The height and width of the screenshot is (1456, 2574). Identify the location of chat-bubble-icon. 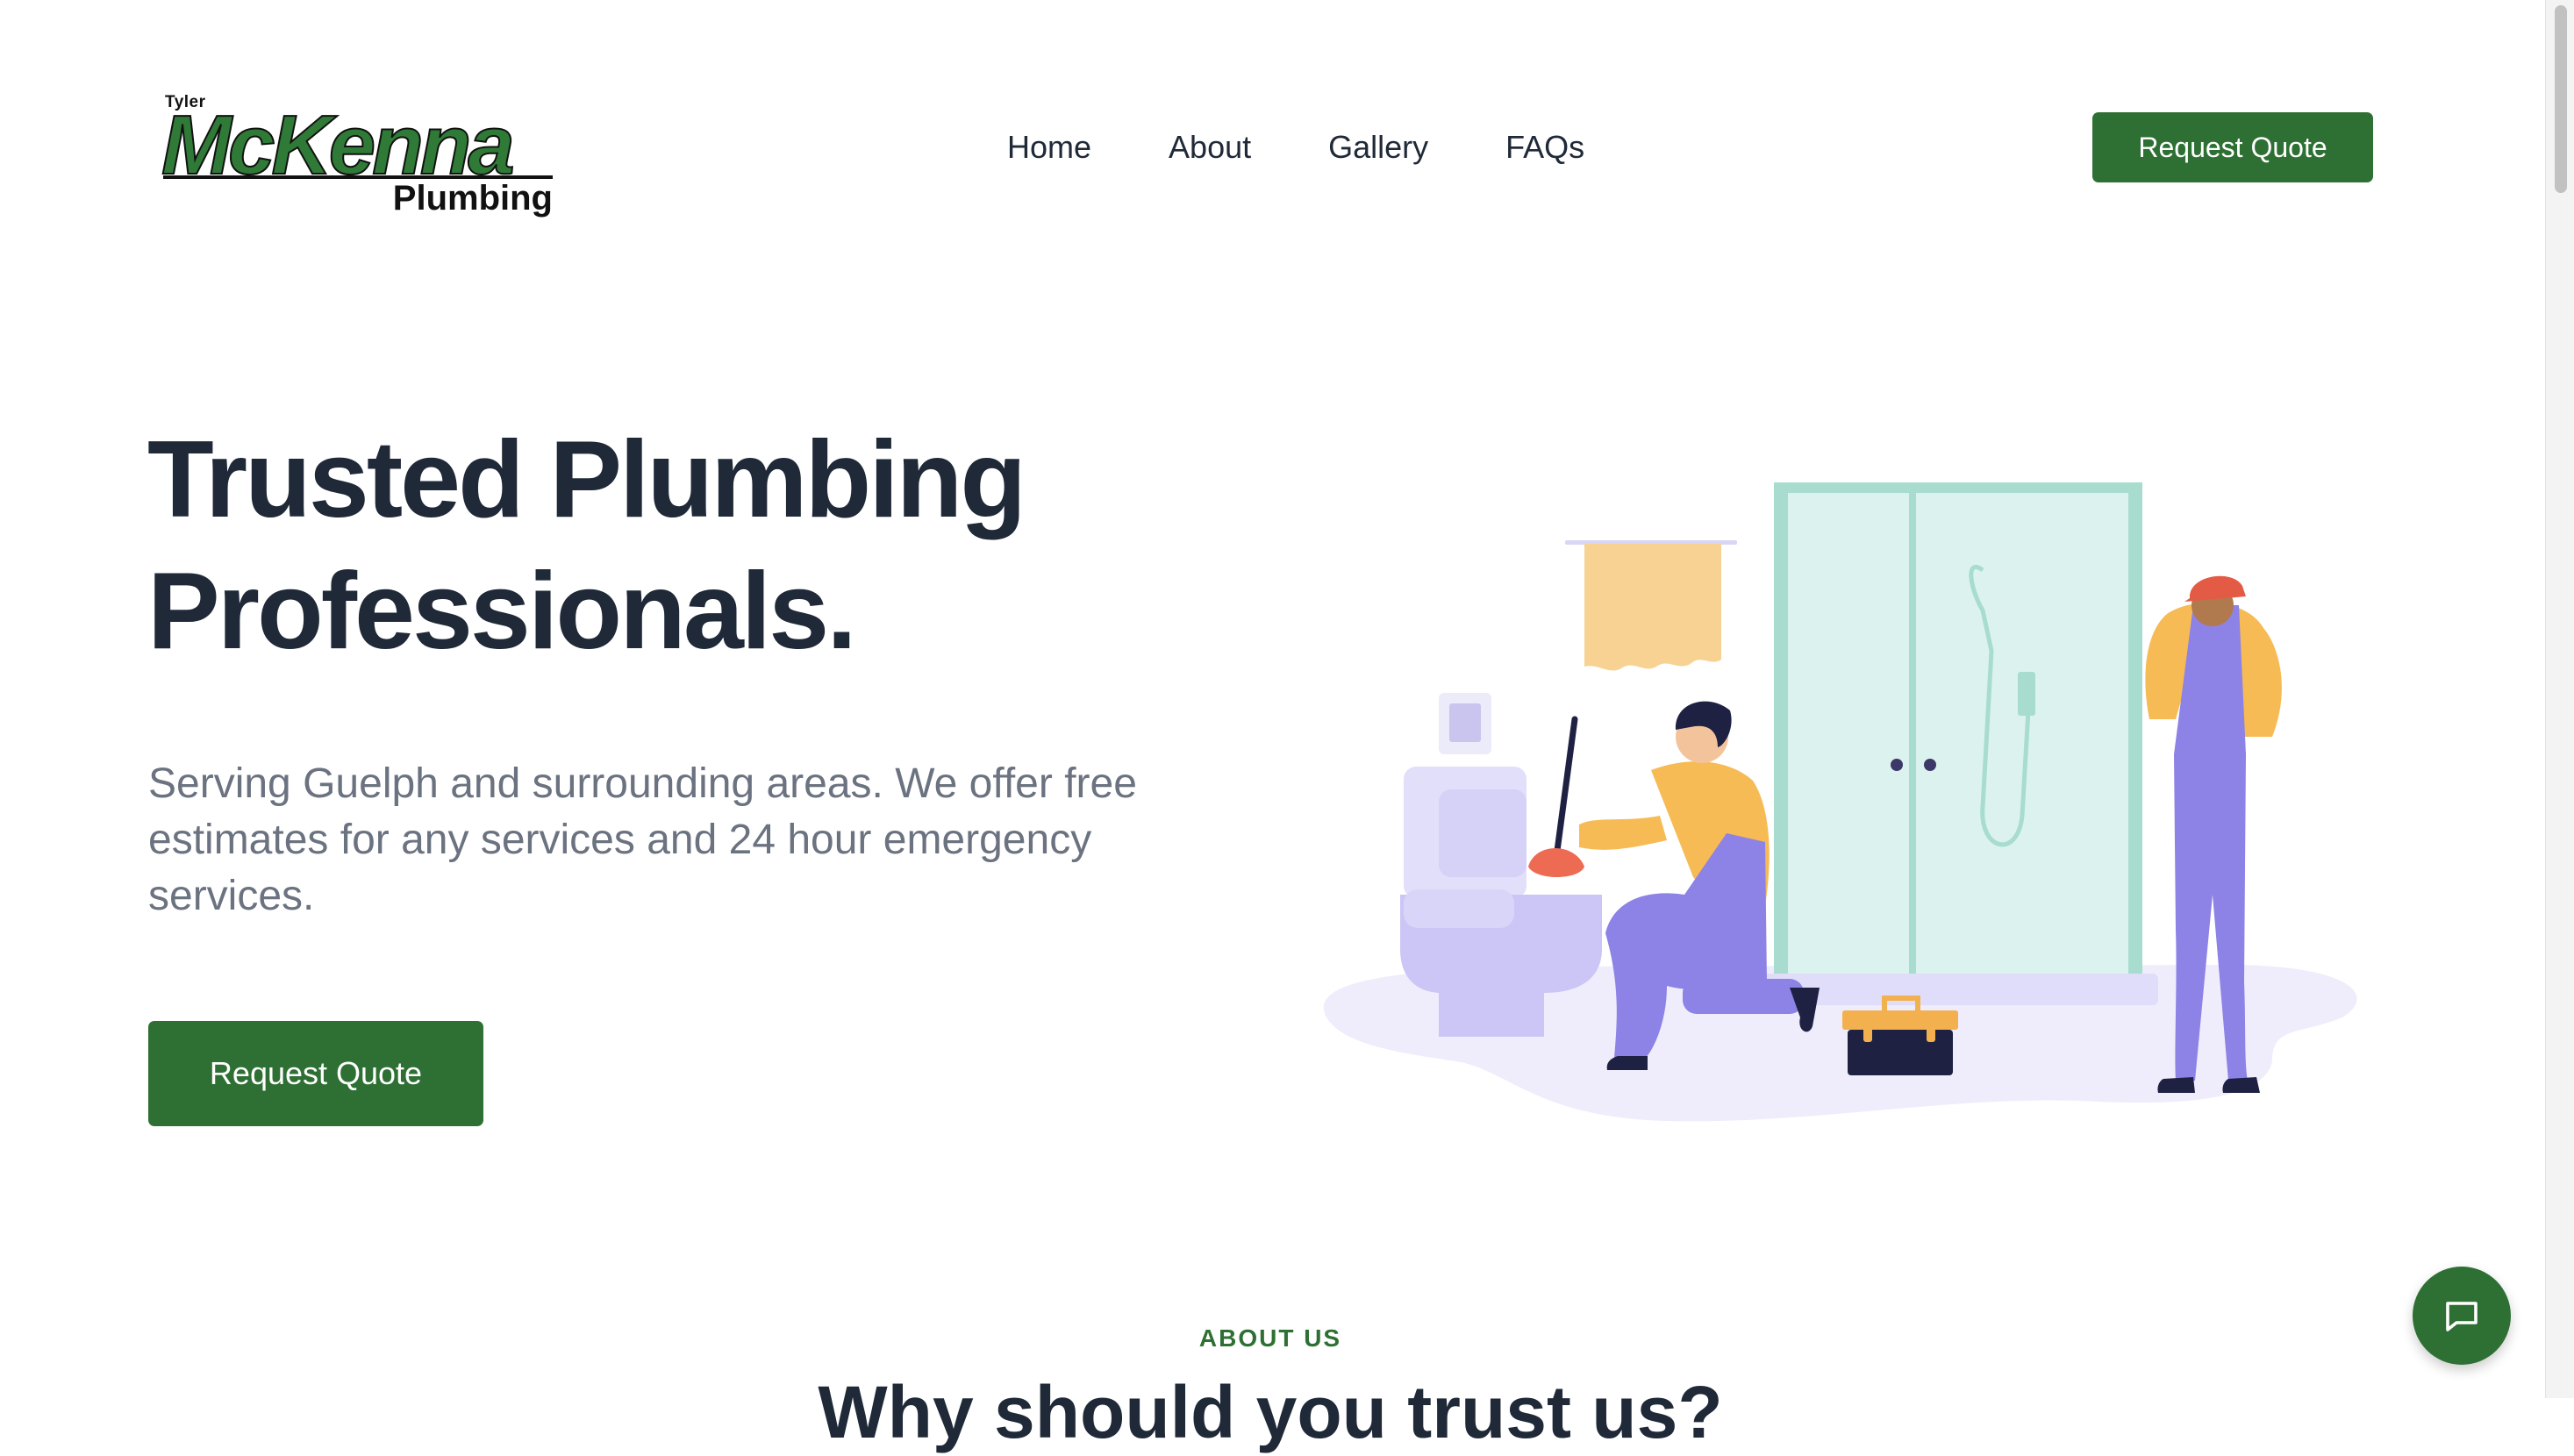
(2461, 1316).